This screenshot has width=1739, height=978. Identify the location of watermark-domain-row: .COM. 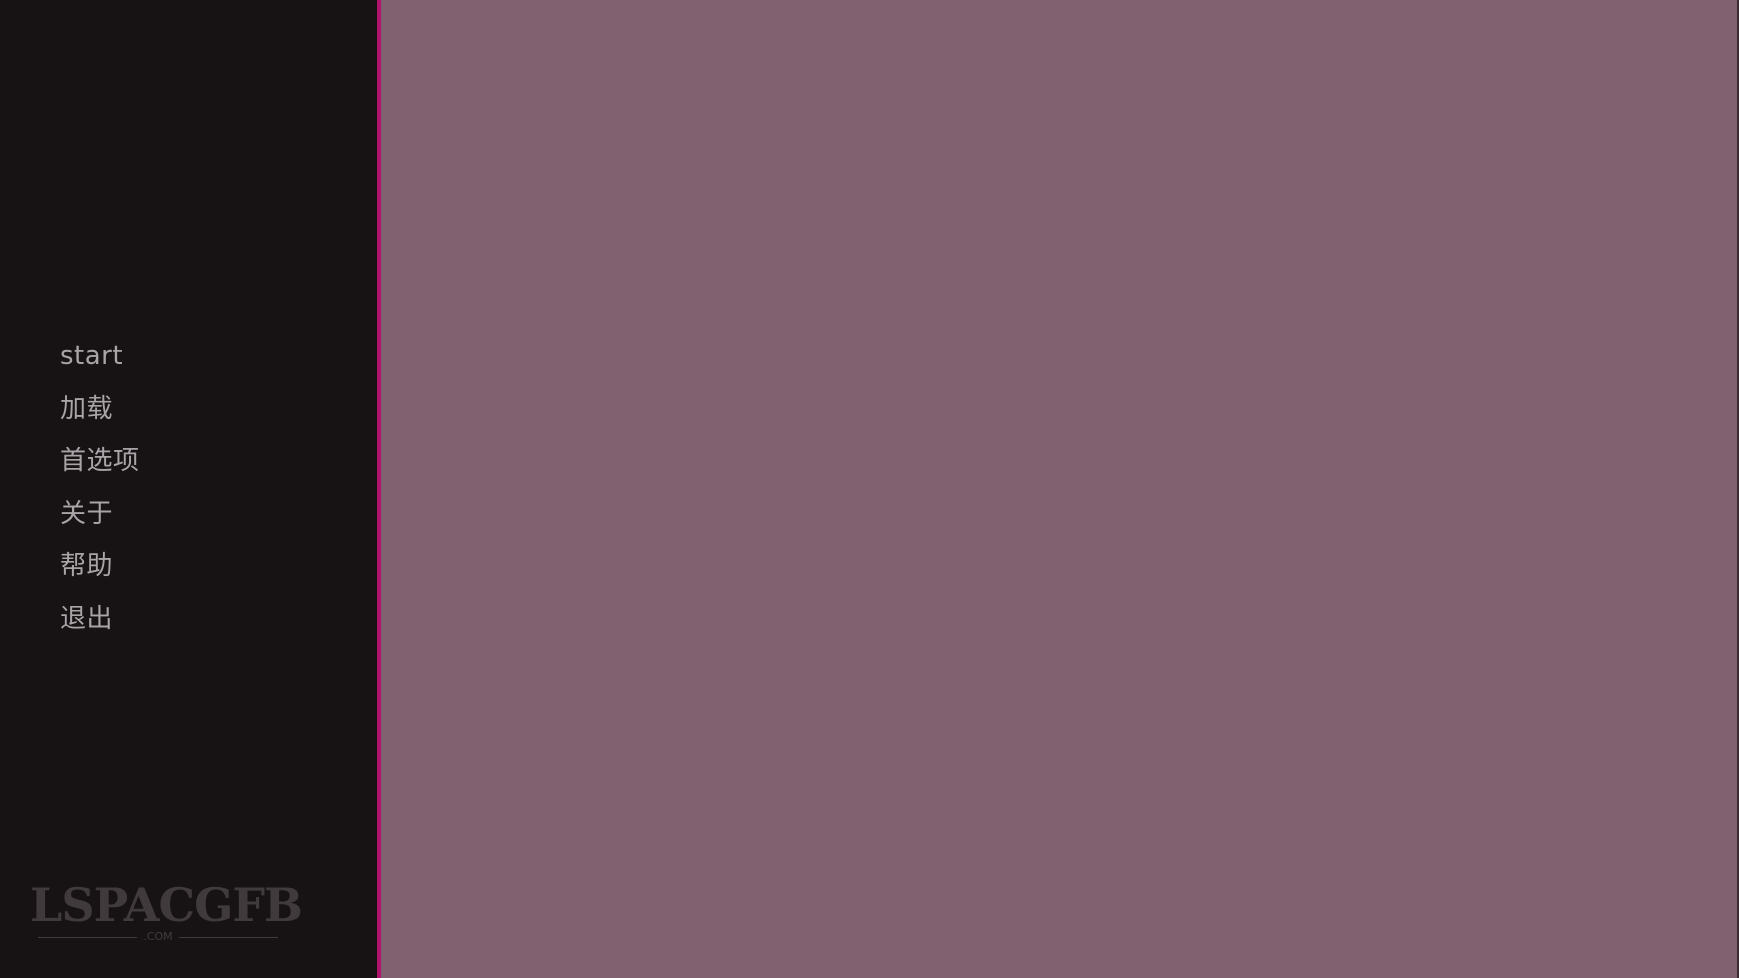
(154, 937).